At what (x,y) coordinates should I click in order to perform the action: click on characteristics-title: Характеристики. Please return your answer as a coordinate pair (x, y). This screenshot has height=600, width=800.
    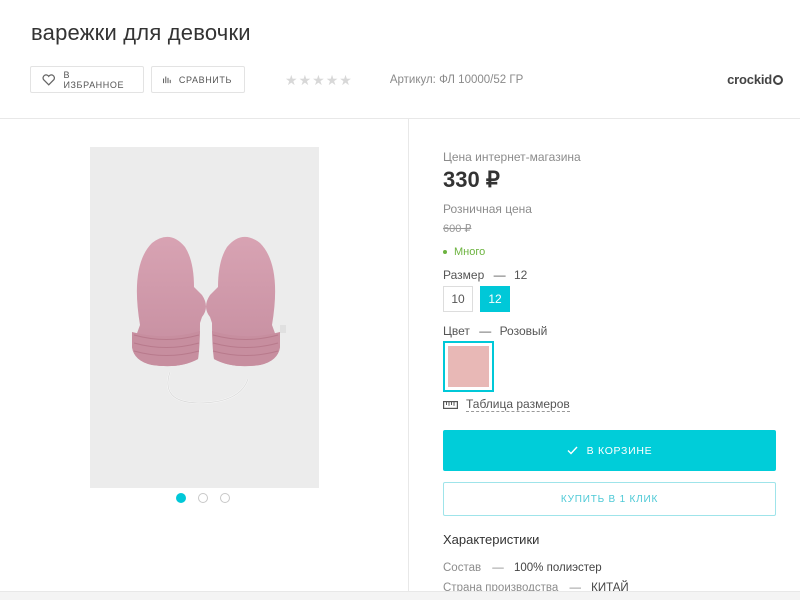
    Looking at the image, I should click on (491, 539).